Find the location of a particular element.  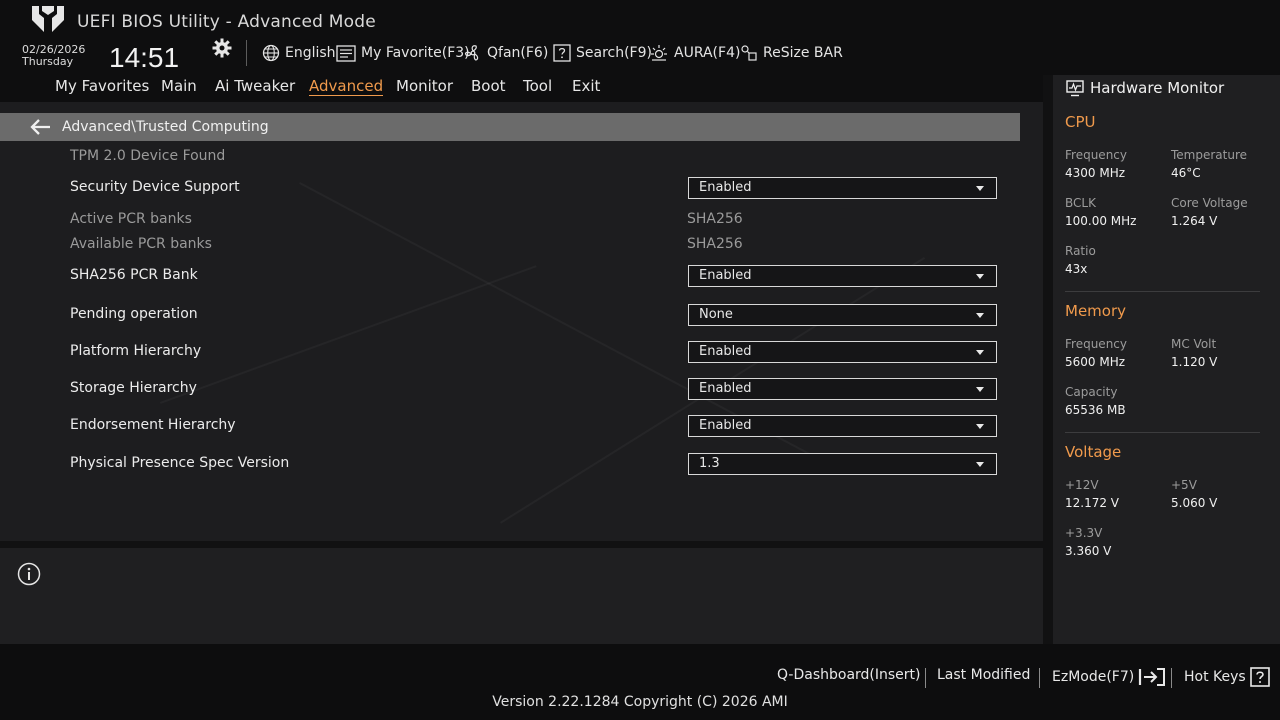

v33-label: +3.3V is located at coordinates (1084, 533).